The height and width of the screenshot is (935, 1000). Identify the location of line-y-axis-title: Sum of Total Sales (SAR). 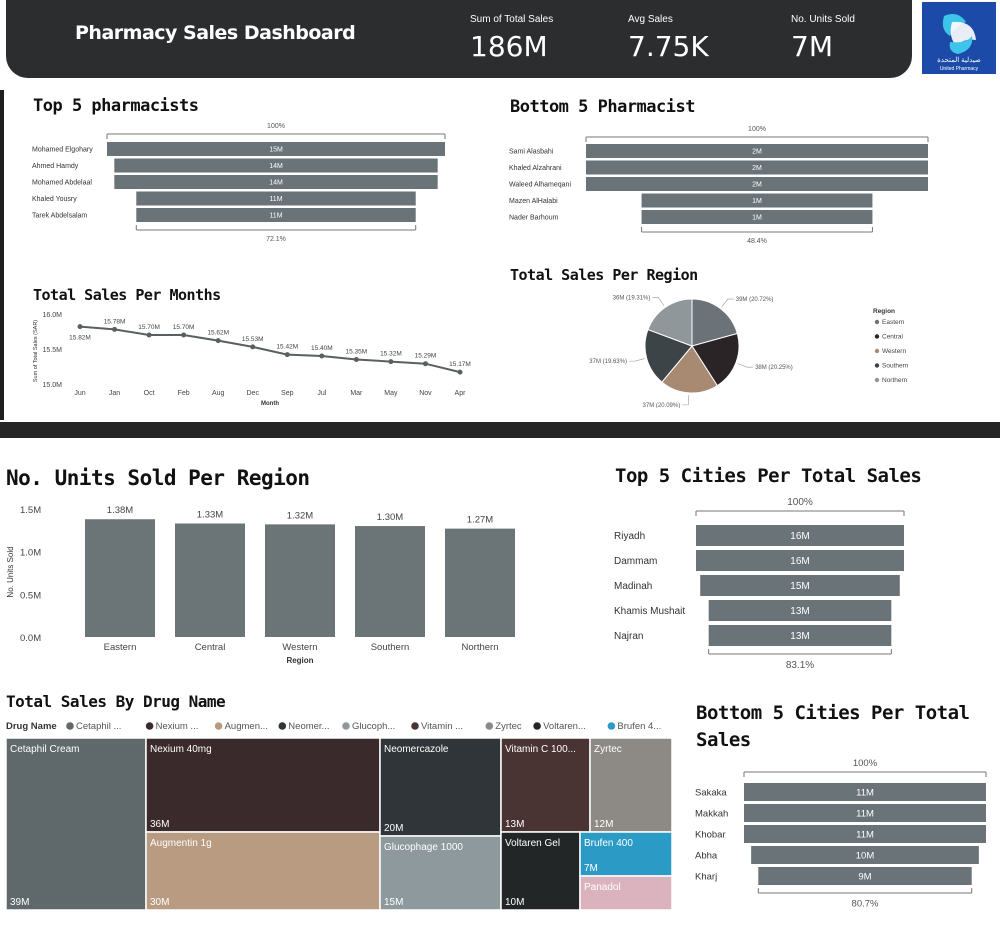
(36, 351).